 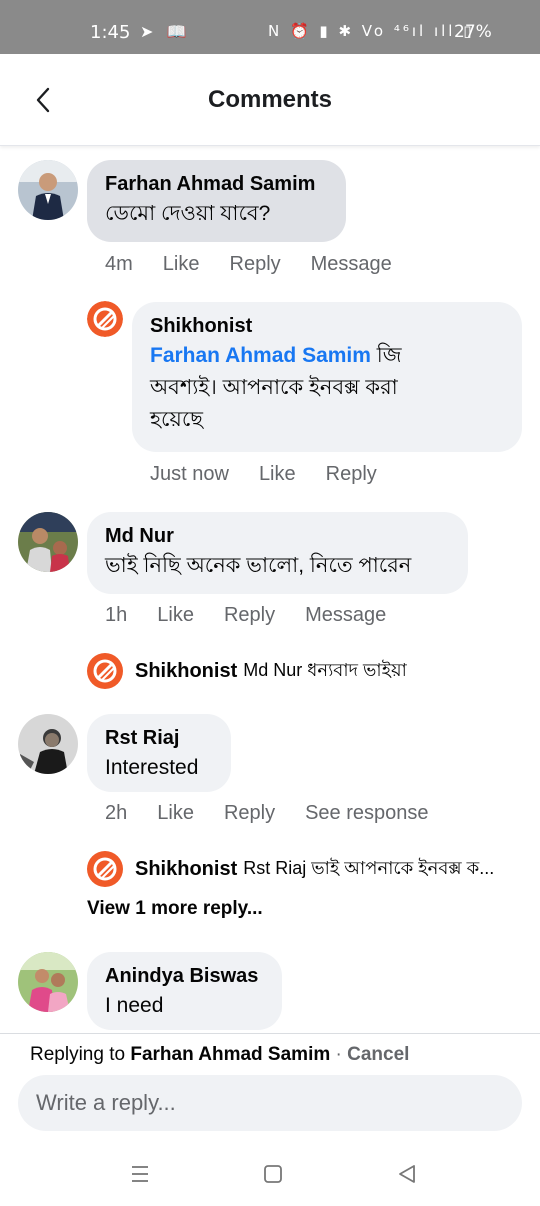 What do you see at coordinates (274, 387) in the screenshot?
I see `reply-text-line-2: অবশ্যই। আপনাকে ইনবক্স করা` at bounding box center [274, 387].